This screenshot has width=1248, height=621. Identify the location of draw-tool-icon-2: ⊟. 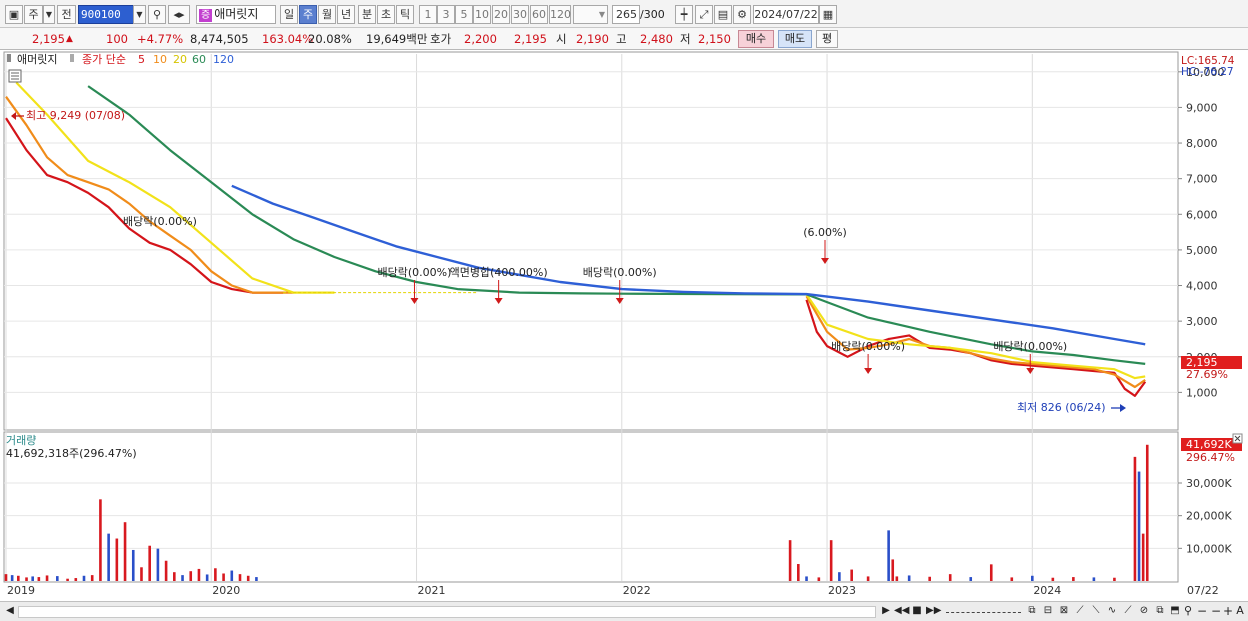
(1048, 612).